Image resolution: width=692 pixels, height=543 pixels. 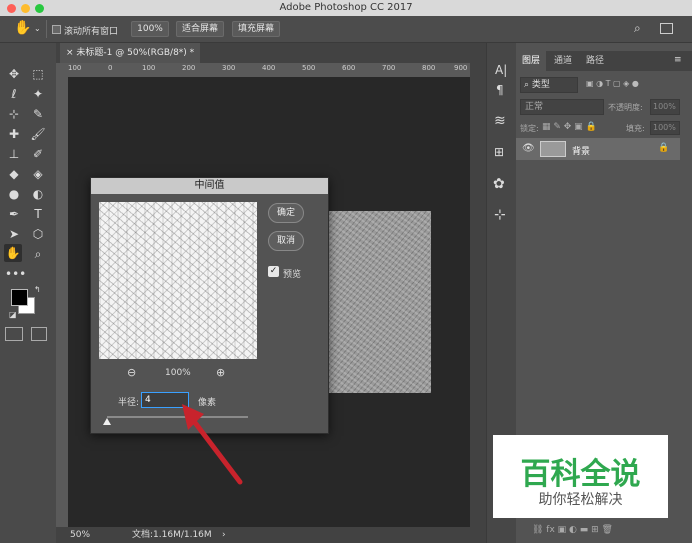 What do you see at coordinates (224, 535) in the screenshot?
I see `status-arrow-icon: ›` at bounding box center [224, 535].